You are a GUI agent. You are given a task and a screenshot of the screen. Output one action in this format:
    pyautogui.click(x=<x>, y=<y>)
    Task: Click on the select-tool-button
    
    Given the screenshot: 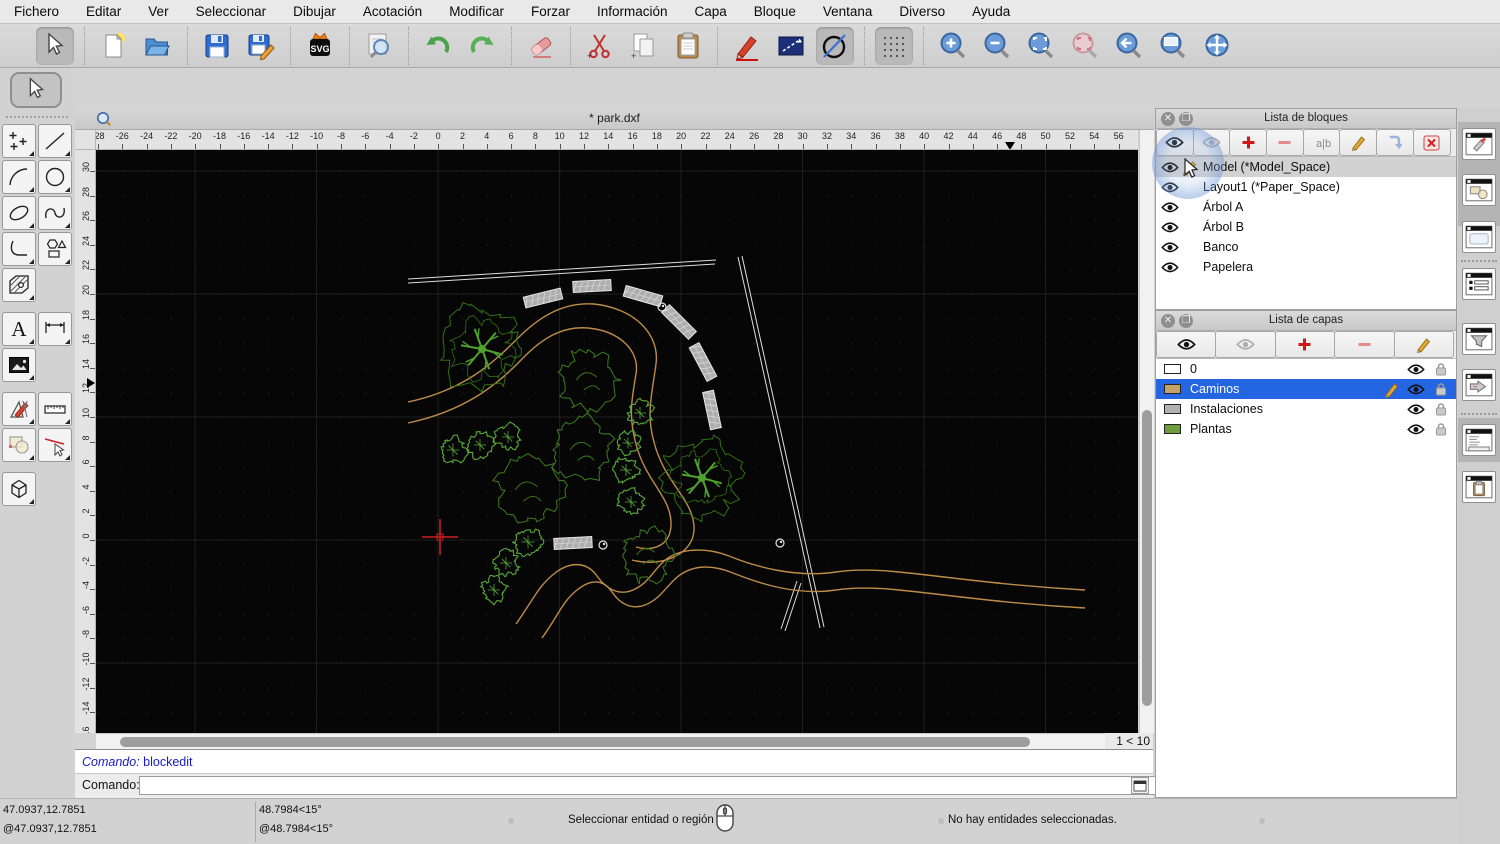 What is the action you would take?
    pyautogui.click(x=55, y=45)
    